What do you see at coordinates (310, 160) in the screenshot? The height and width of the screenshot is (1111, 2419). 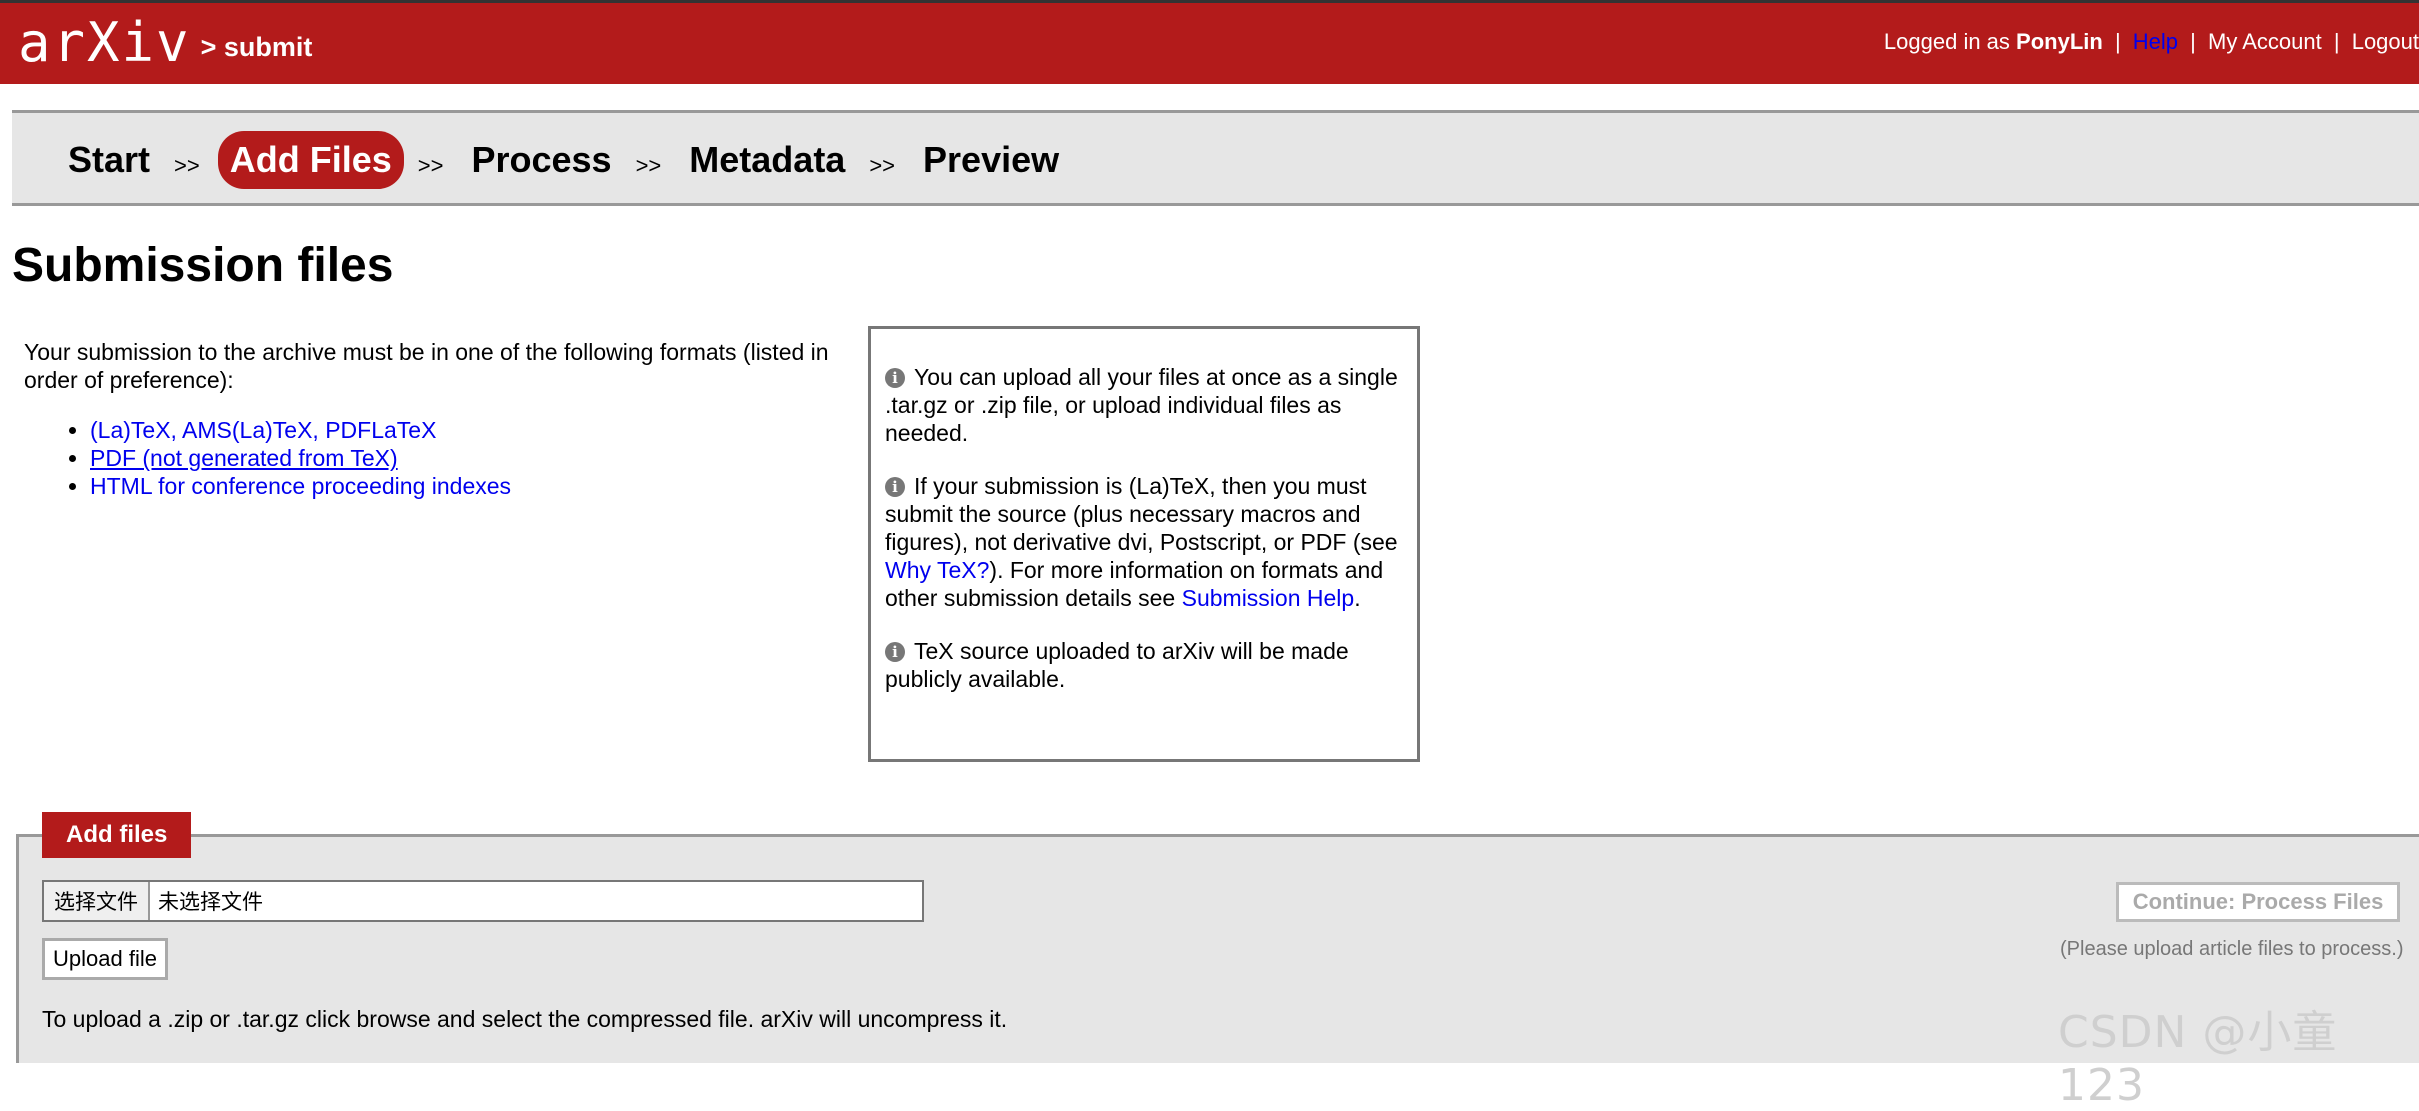 I see `step-add-files: Add Files` at bounding box center [310, 160].